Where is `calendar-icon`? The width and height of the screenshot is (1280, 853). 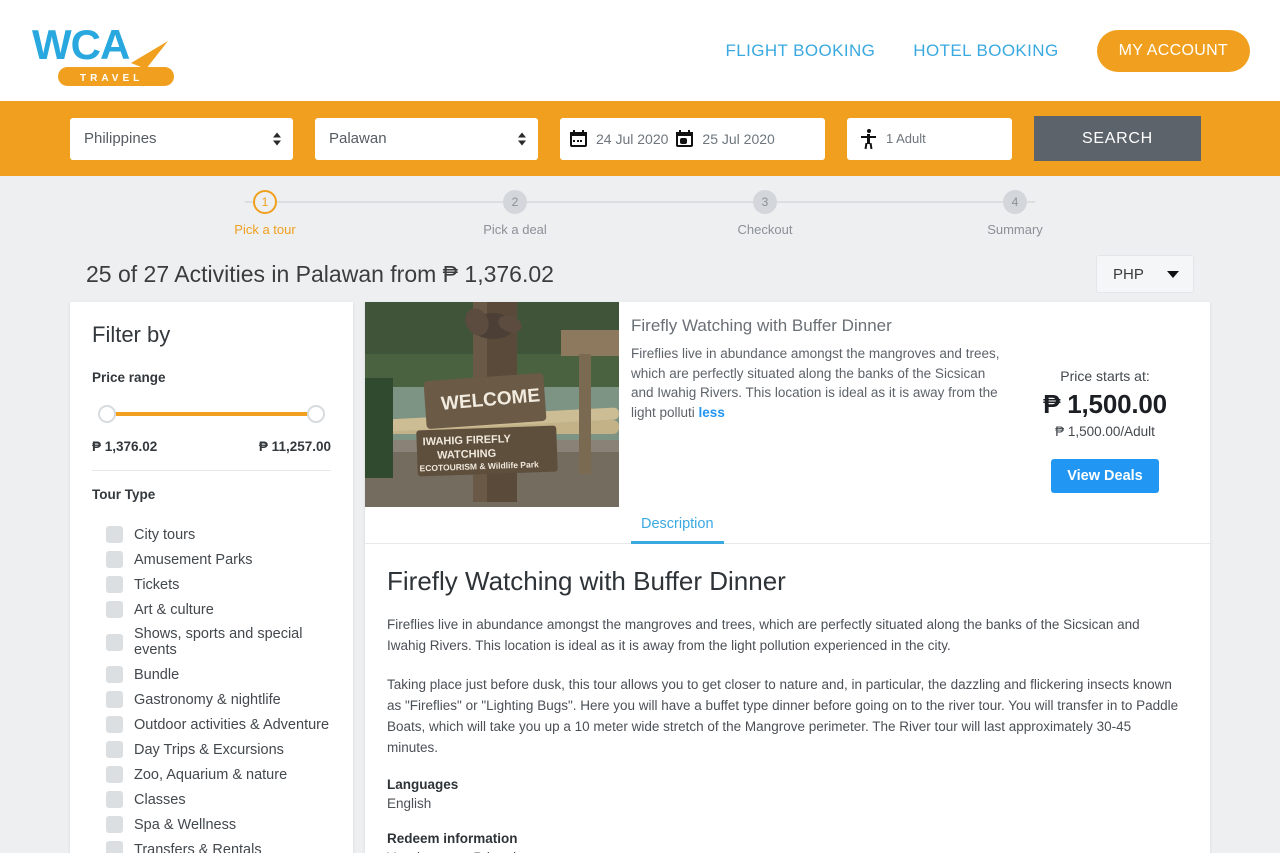 calendar-icon is located at coordinates (578, 138).